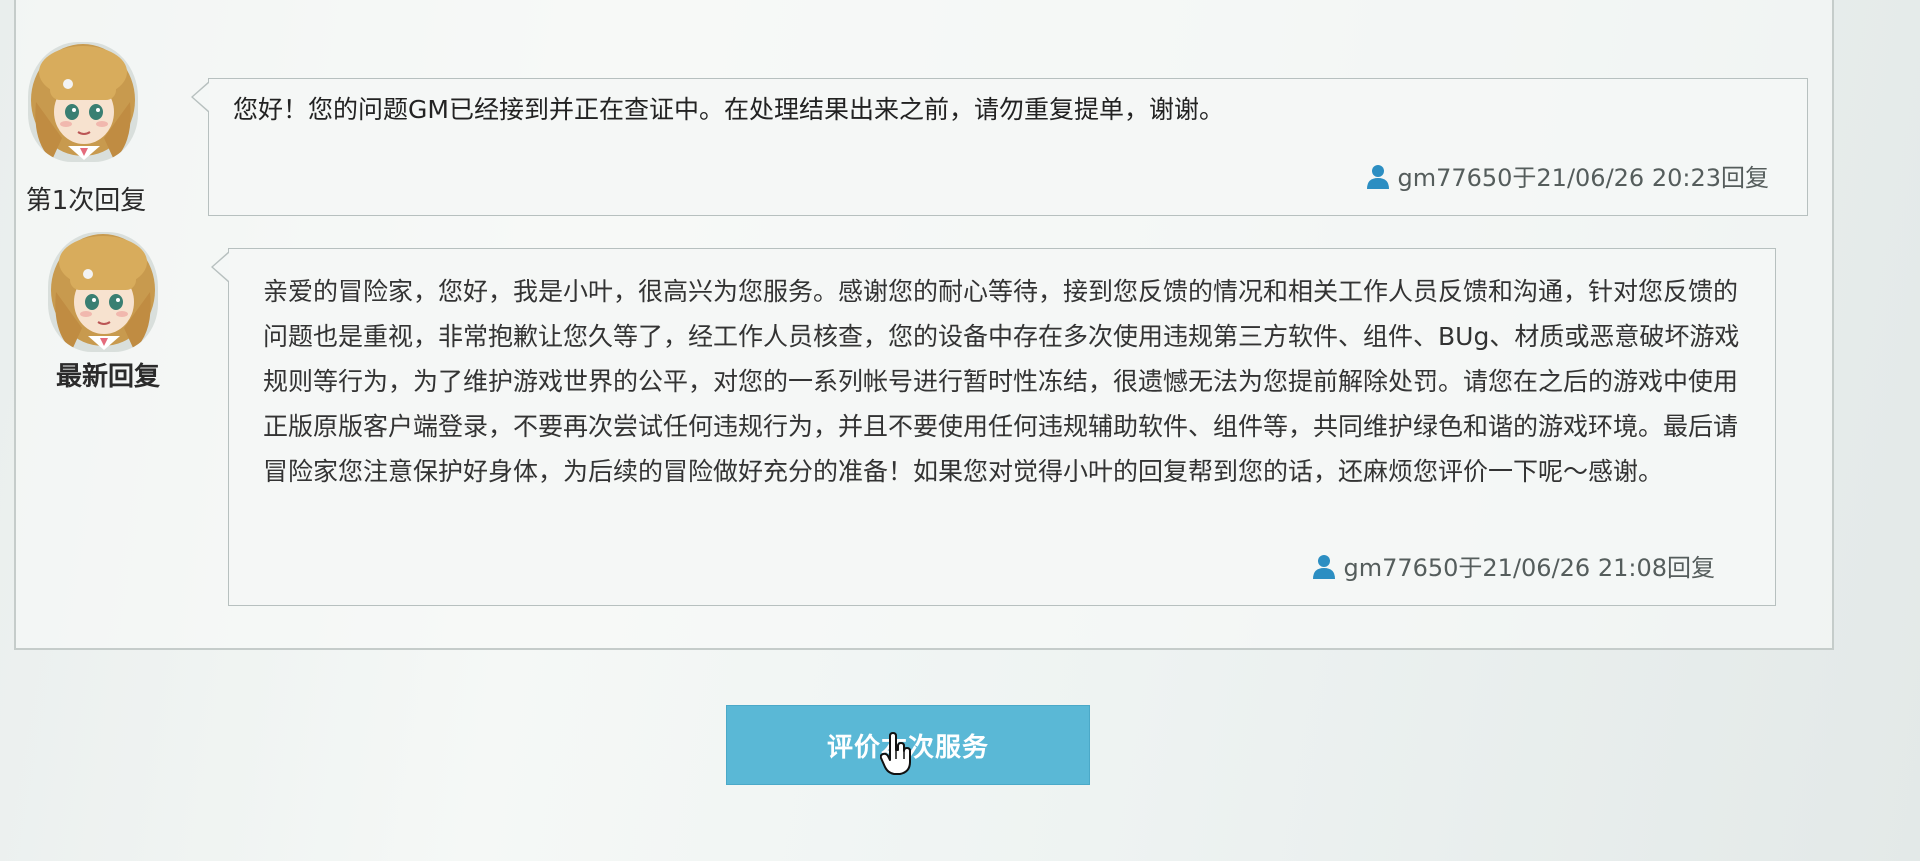  What do you see at coordinates (107, 377) in the screenshot?
I see `reply-caption: 最新回复` at bounding box center [107, 377].